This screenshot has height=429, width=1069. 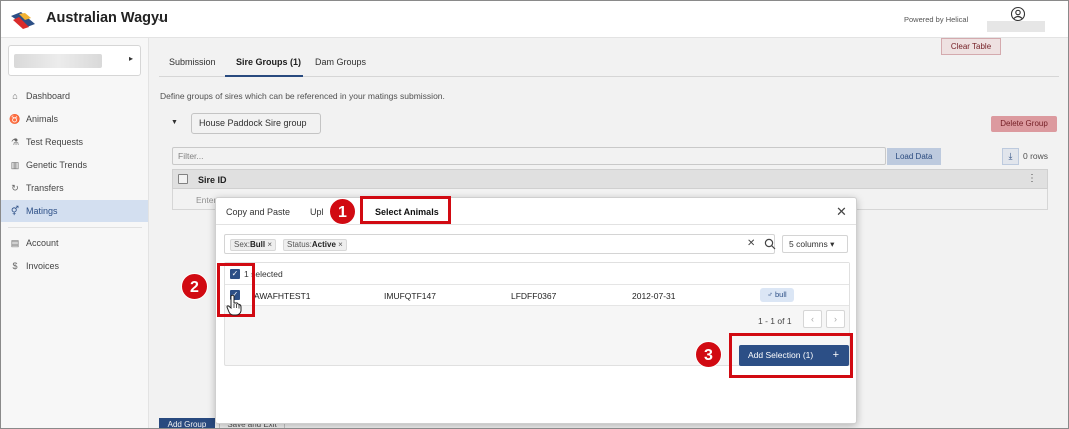 I want to click on sidebar-item-label: Genetic Trends, so click(x=57, y=165).